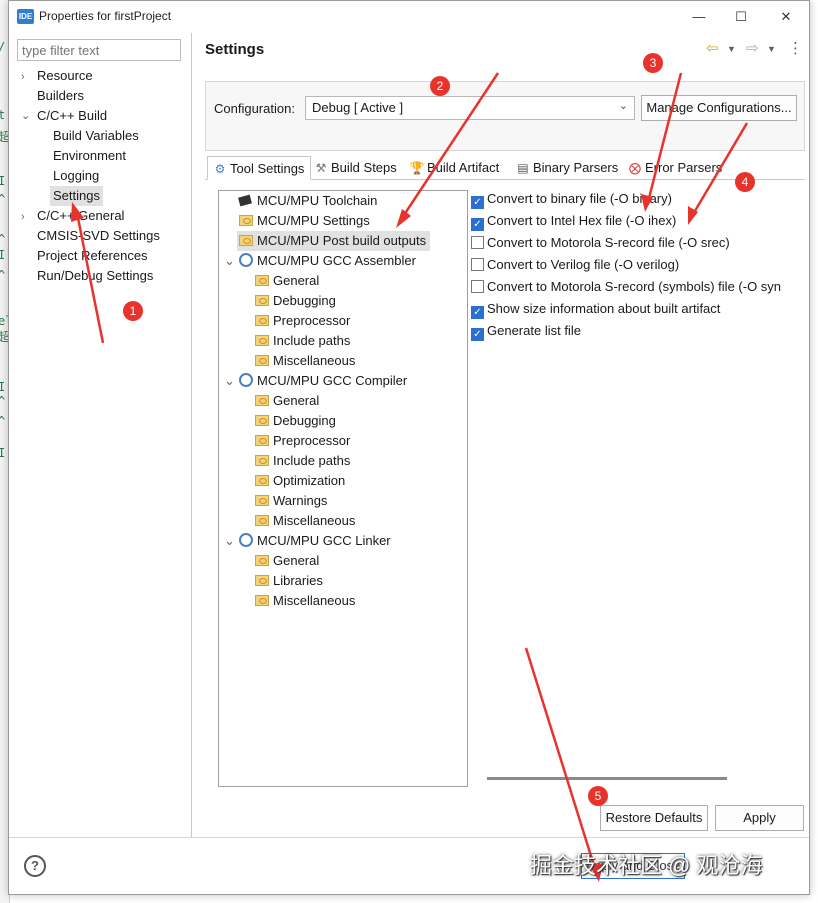  I want to click on annotation-badge: 4, so click(745, 182).